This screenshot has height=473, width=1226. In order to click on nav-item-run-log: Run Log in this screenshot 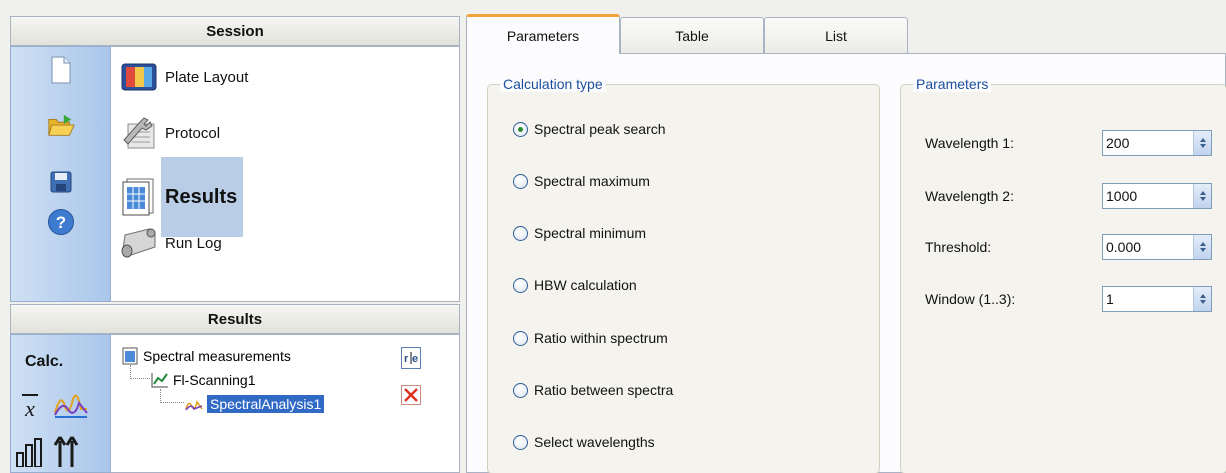, I will do `click(170, 243)`.